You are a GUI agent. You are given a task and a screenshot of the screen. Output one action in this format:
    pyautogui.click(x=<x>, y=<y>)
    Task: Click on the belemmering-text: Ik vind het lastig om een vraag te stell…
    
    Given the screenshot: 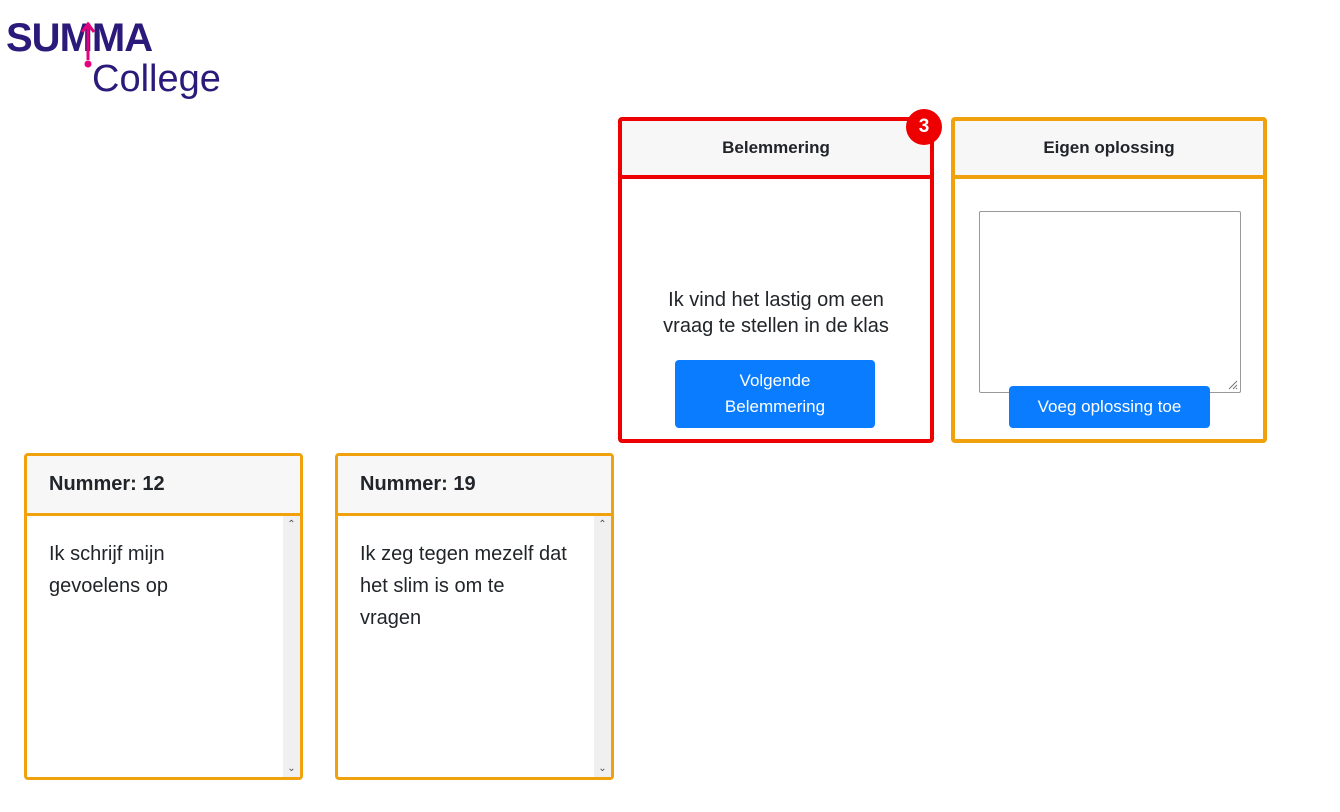 What is the action you would take?
    pyautogui.click(x=776, y=313)
    